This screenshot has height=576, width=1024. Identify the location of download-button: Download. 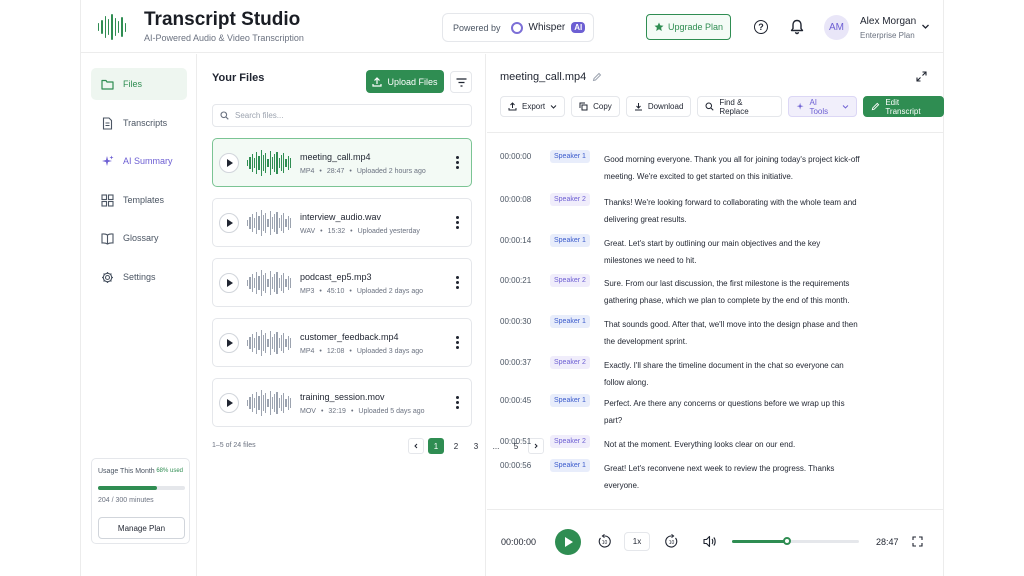
(658, 106).